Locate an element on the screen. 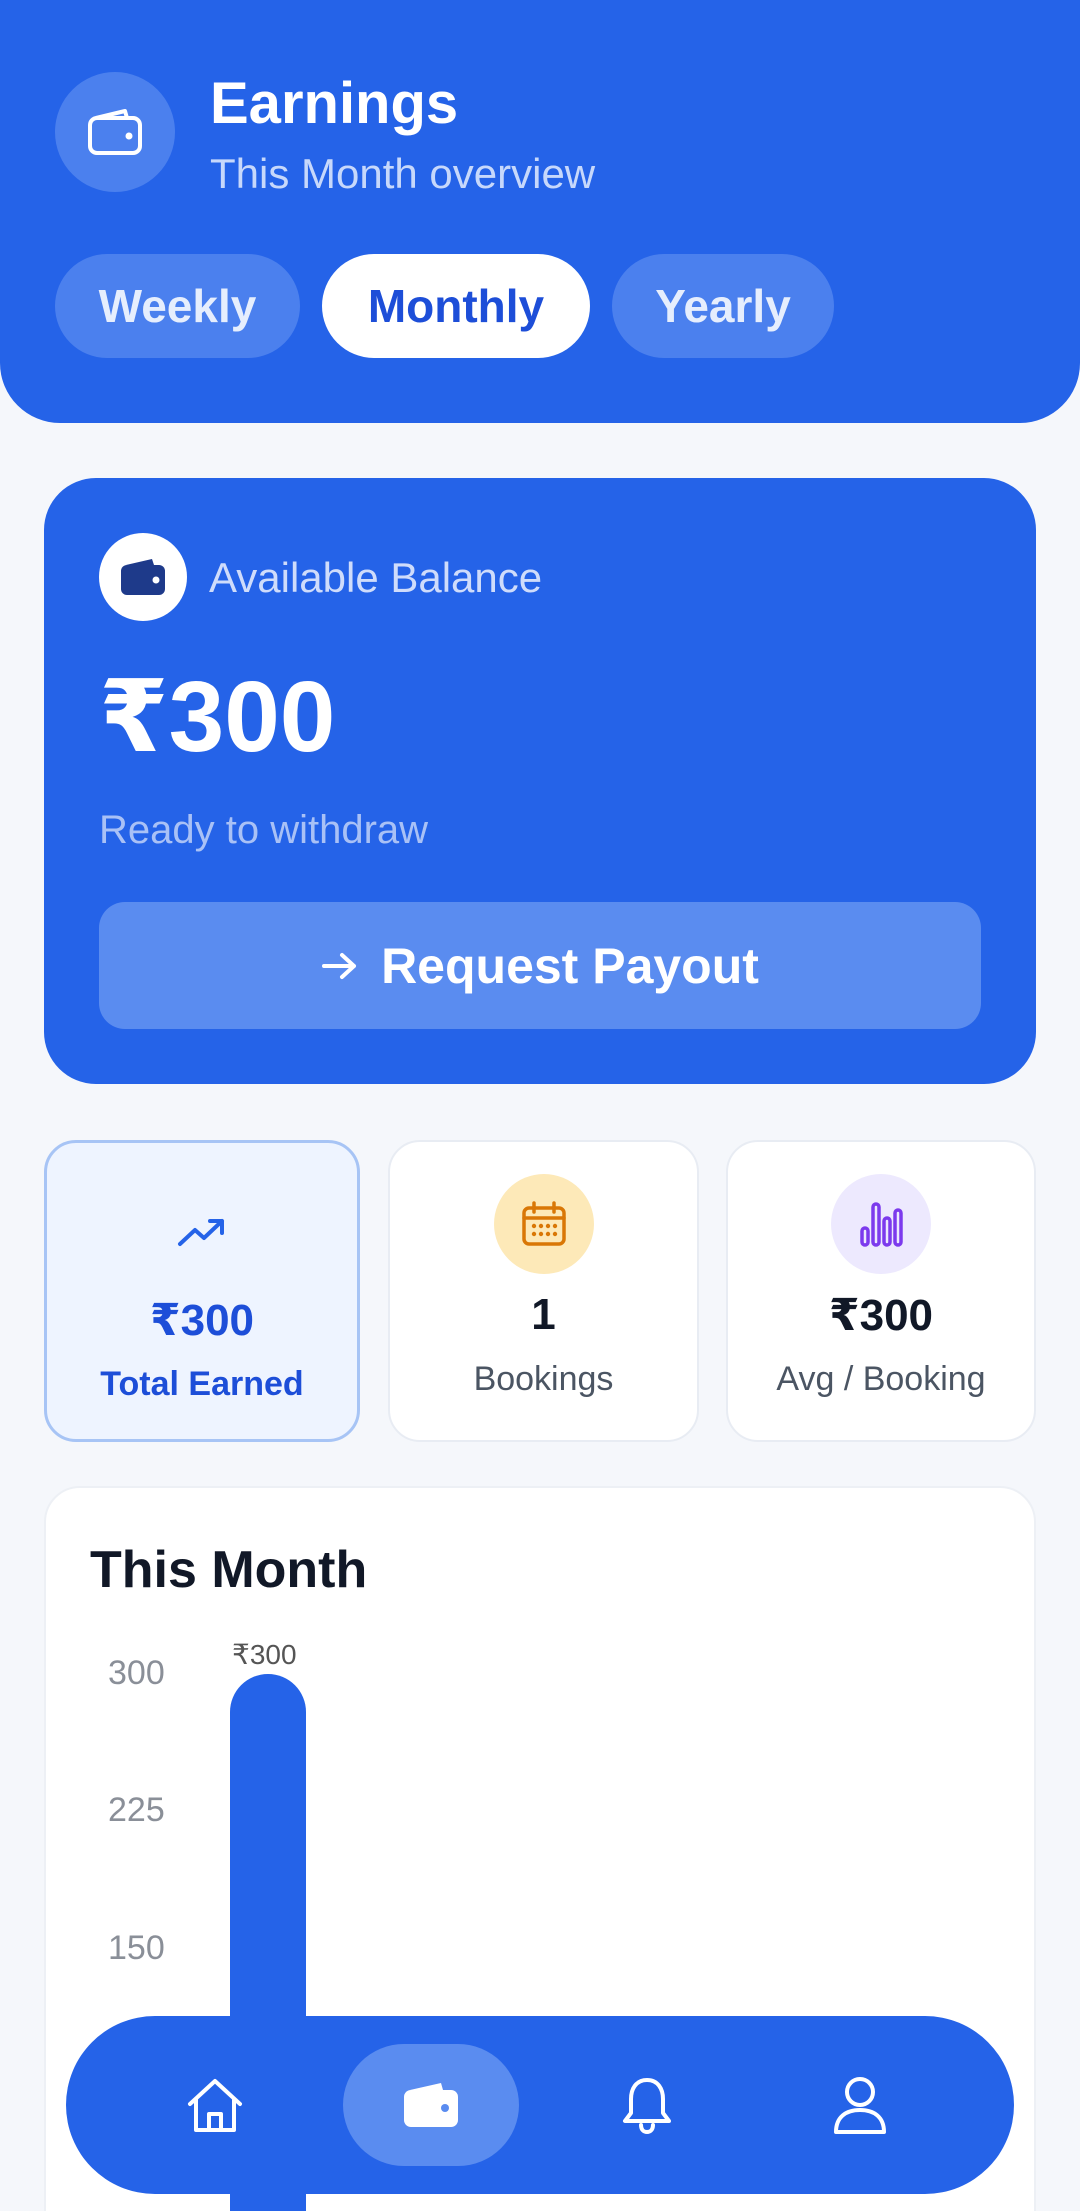 The height and width of the screenshot is (2211, 1080). bar-chart-icon is located at coordinates (881, 1224).